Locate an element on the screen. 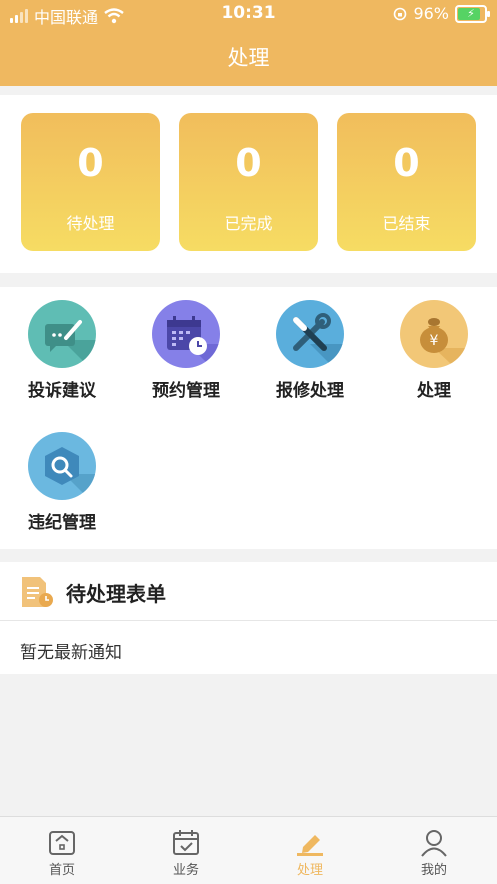 The width and height of the screenshot is (497, 884). grid-item-label: 投诉建议 is located at coordinates (62, 391).